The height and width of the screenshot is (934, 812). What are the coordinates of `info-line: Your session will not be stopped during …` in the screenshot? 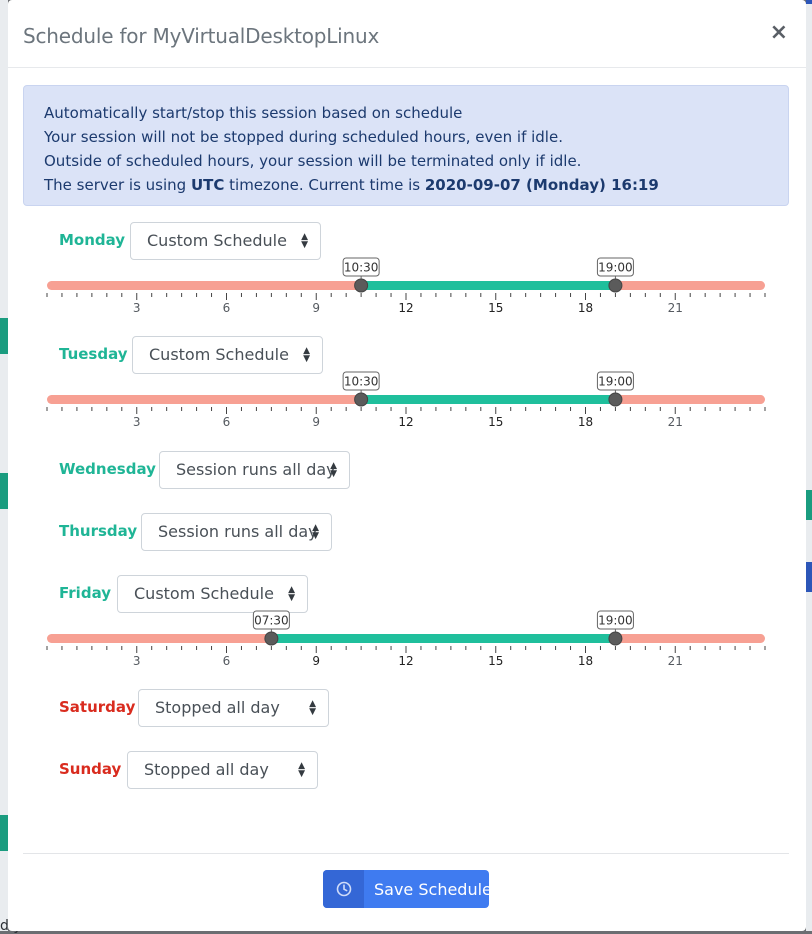 It's located at (303, 137).